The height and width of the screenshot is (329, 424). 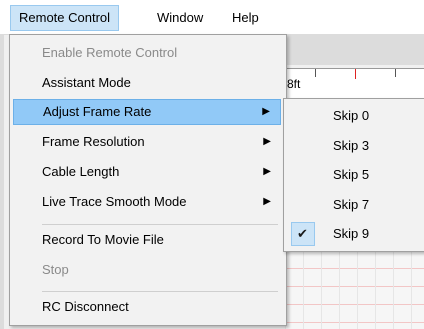 What do you see at coordinates (2, 182) in the screenshot?
I see `left-panel-edge` at bounding box center [2, 182].